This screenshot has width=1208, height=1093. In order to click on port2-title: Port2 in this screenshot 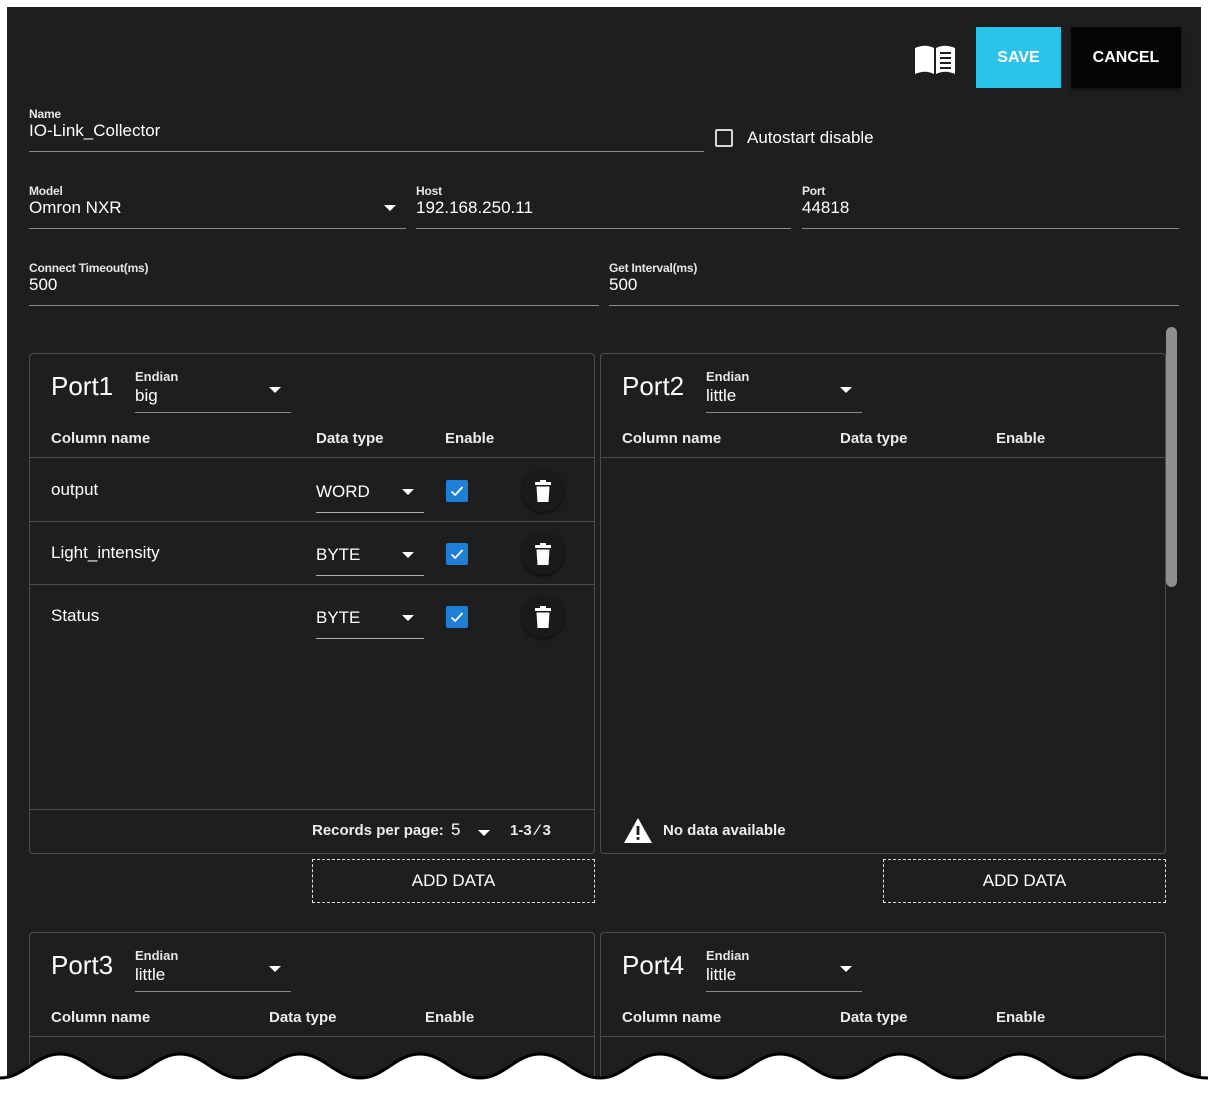, I will do `click(653, 386)`.